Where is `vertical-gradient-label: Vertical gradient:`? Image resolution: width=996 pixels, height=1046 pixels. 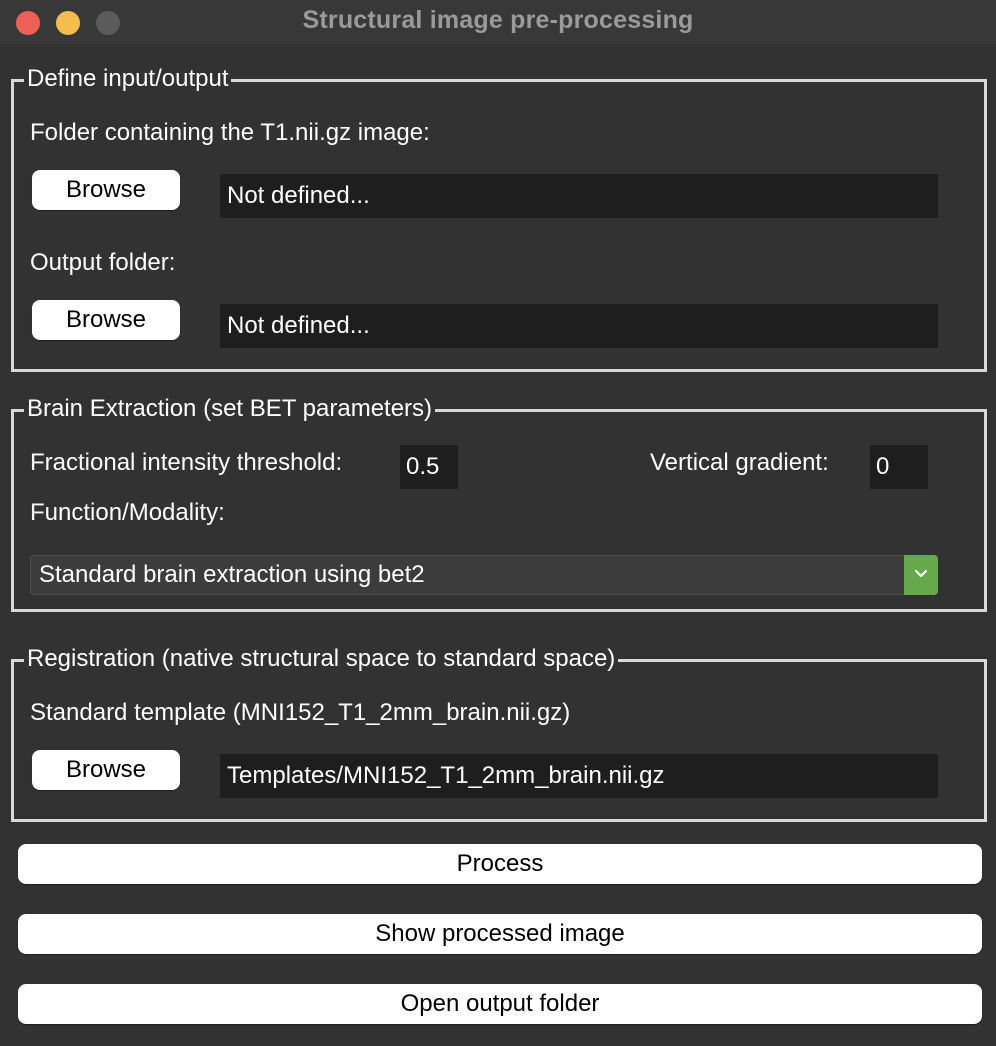 vertical-gradient-label: Vertical gradient: is located at coordinates (739, 462).